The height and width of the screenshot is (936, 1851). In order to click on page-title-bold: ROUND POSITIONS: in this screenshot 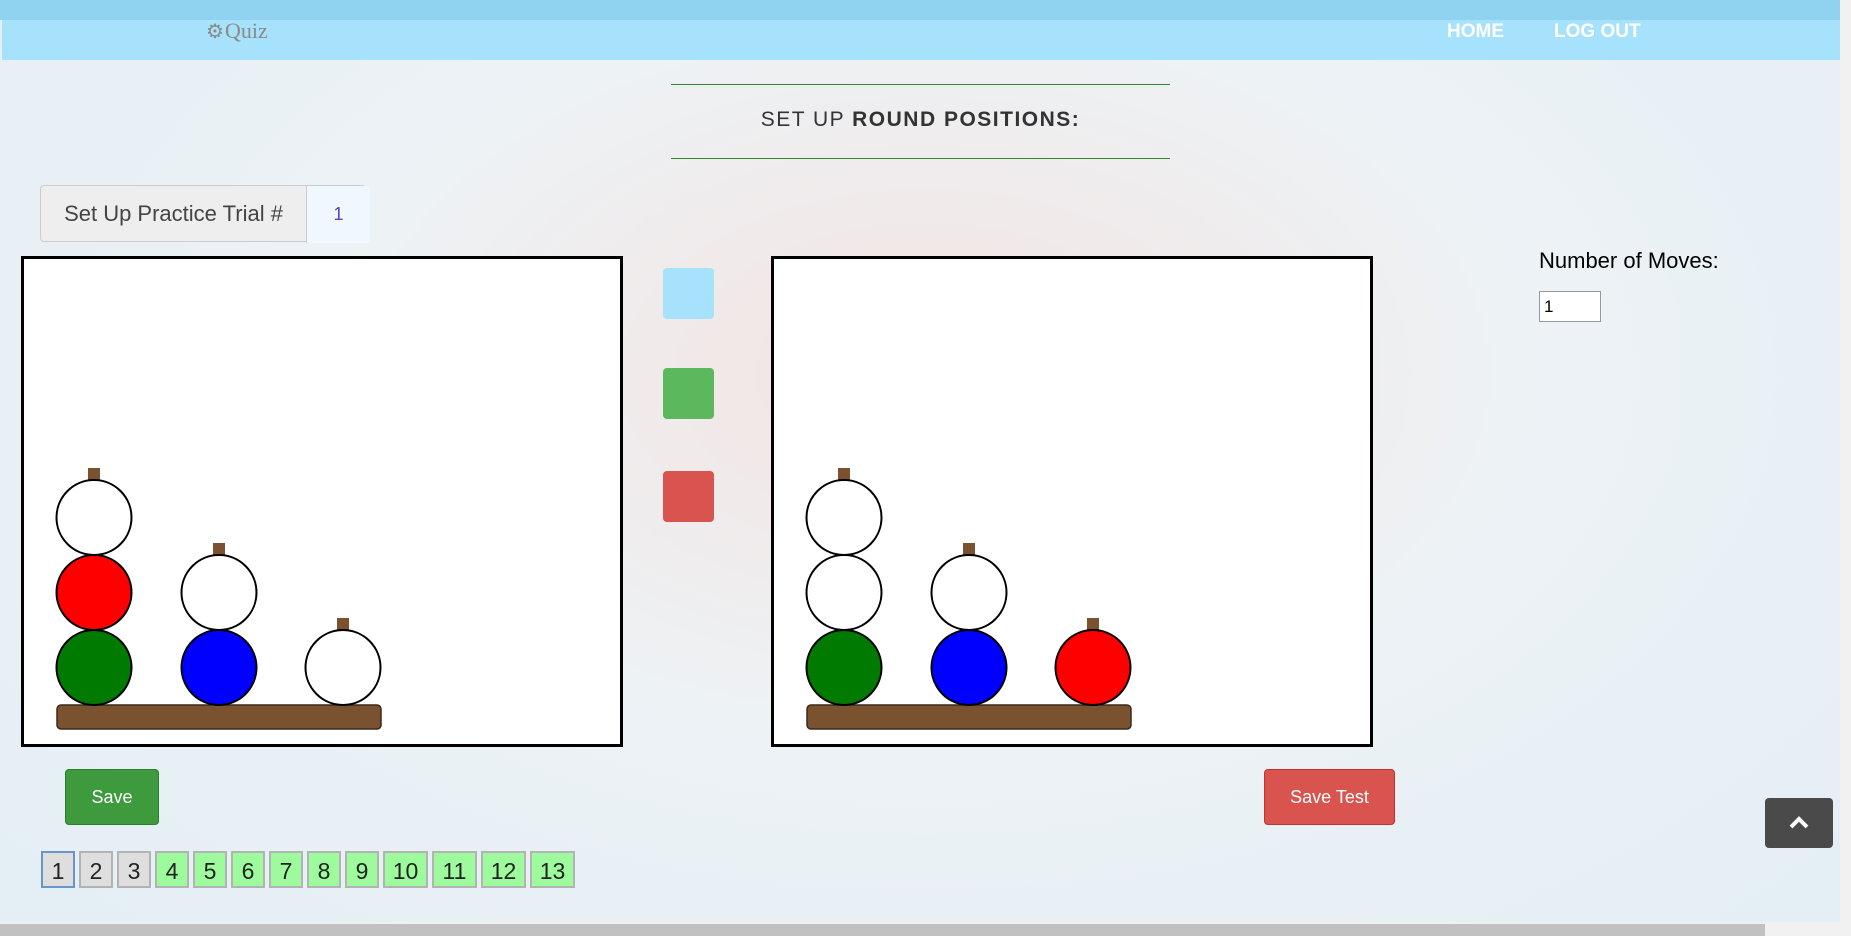, I will do `click(966, 119)`.